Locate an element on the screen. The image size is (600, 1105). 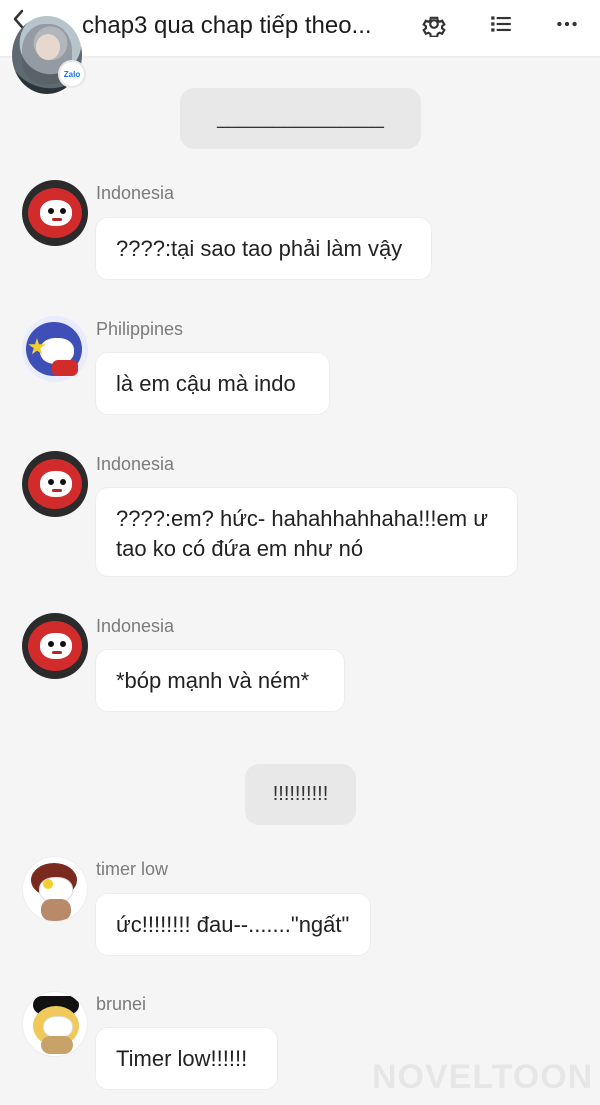
system-message: _______________ is located at coordinates (300, 118).